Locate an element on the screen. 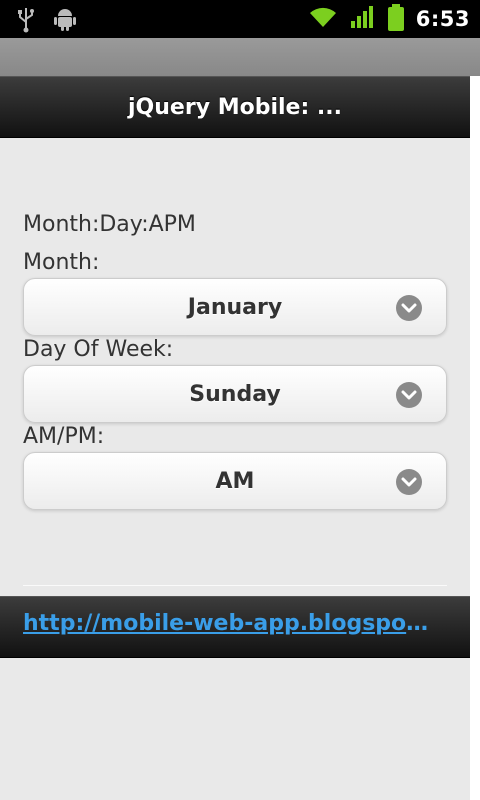 This screenshot has width=480, height=800. month-select: January is located at coordinates (235, 307).